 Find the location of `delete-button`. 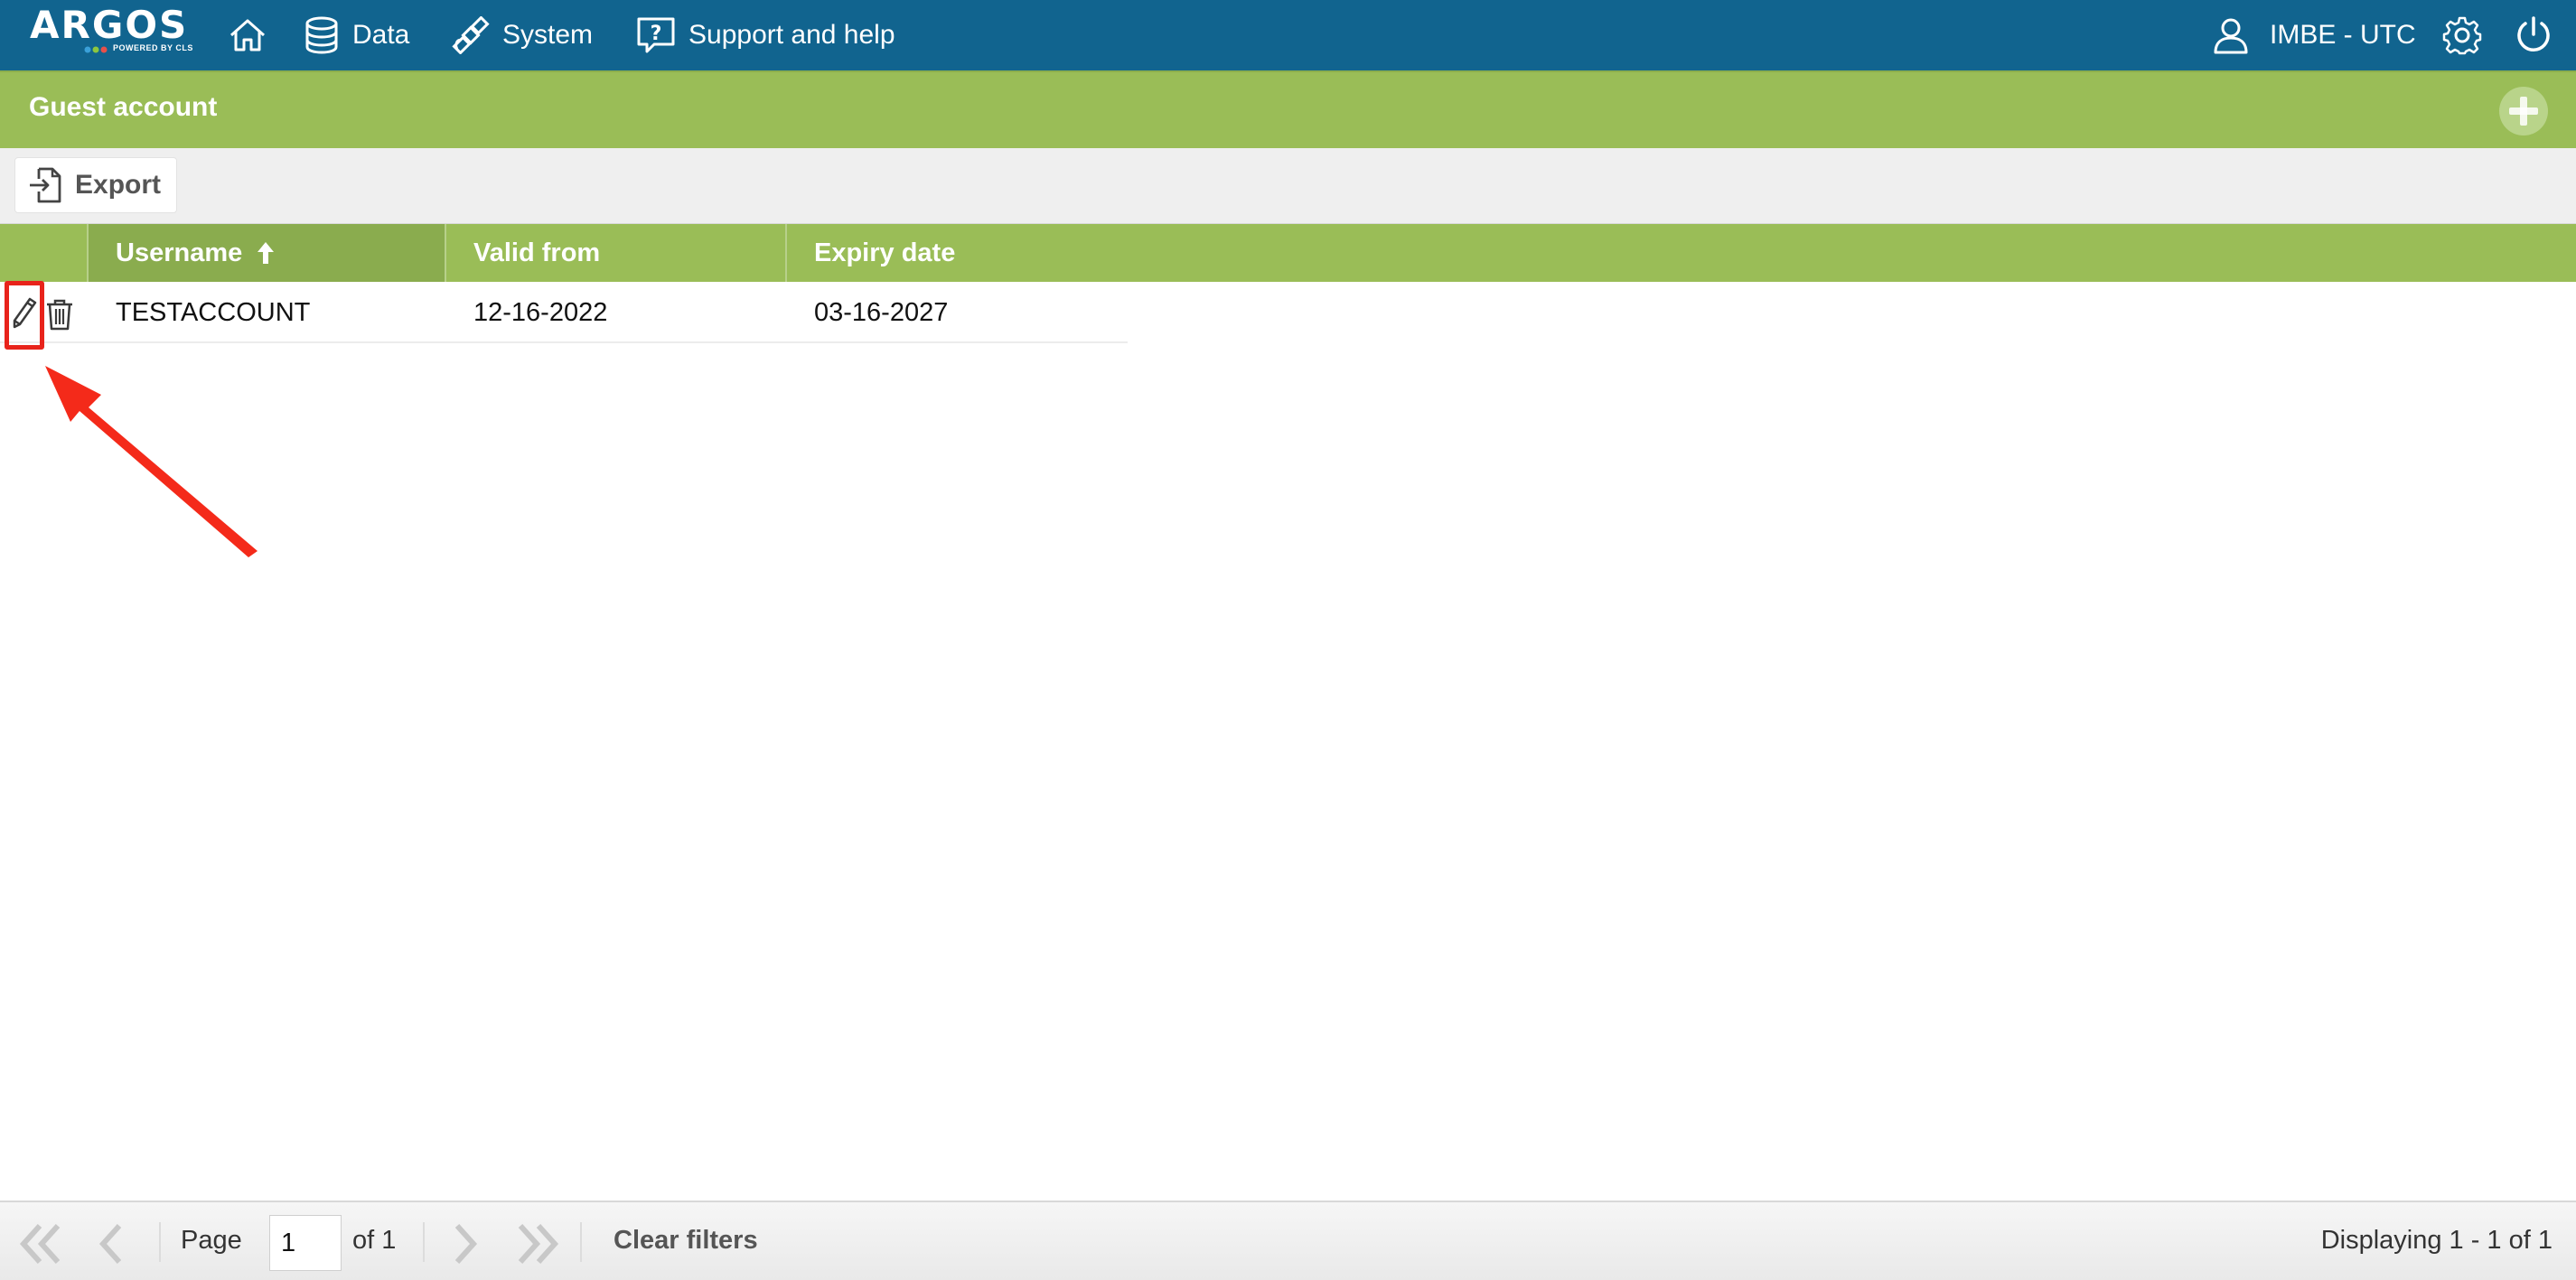

delete-button is located at coordinates (59, 314).